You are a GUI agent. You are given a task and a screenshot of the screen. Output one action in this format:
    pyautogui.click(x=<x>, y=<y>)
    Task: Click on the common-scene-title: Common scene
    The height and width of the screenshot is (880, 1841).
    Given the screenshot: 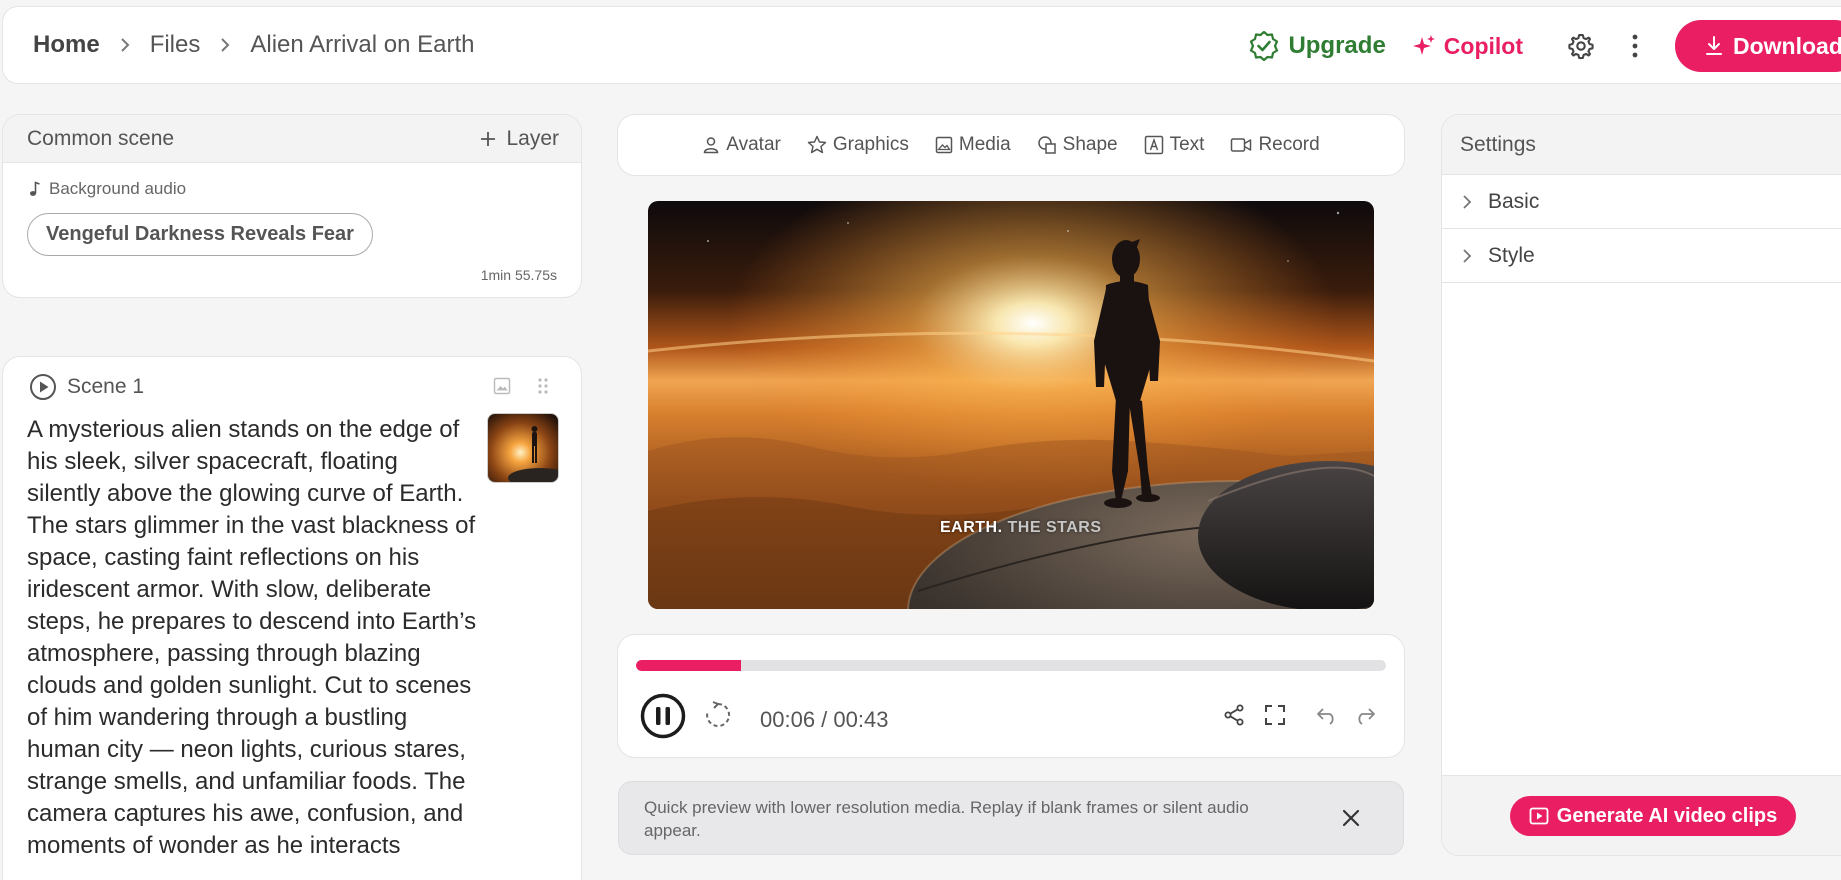 What is the action you would take?
    pyautogui.click(x=101, y=138)
    